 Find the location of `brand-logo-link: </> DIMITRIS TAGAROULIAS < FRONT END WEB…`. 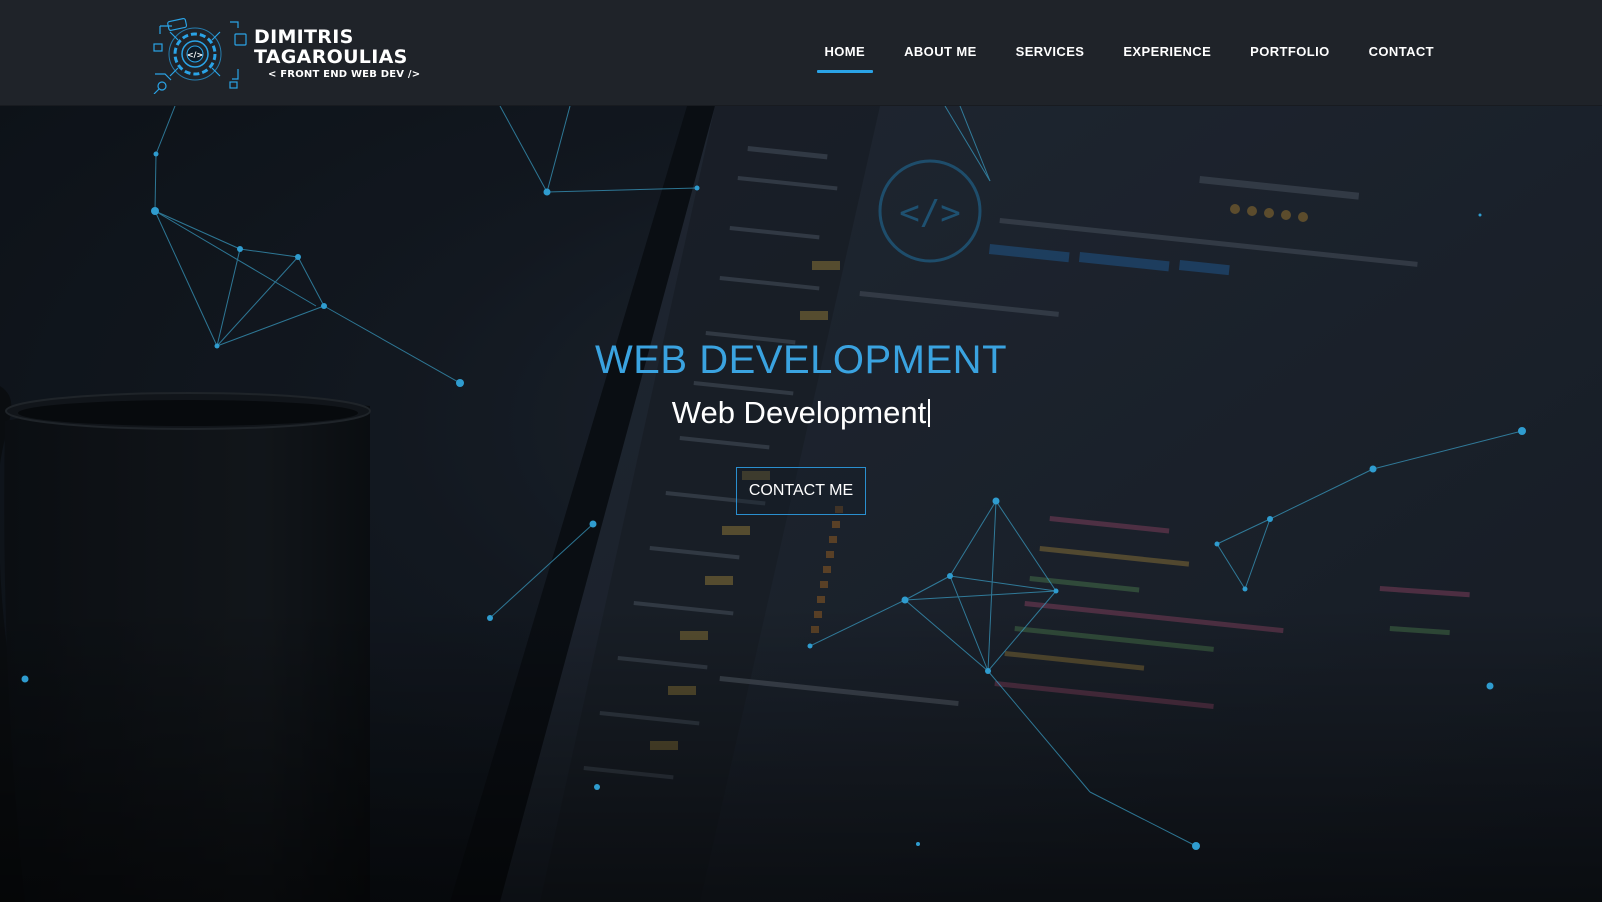

brand-logo-link: </> DIMITRIS TAGAROULIAS < FRONT END WEB… is located at coordinates (285, 54).